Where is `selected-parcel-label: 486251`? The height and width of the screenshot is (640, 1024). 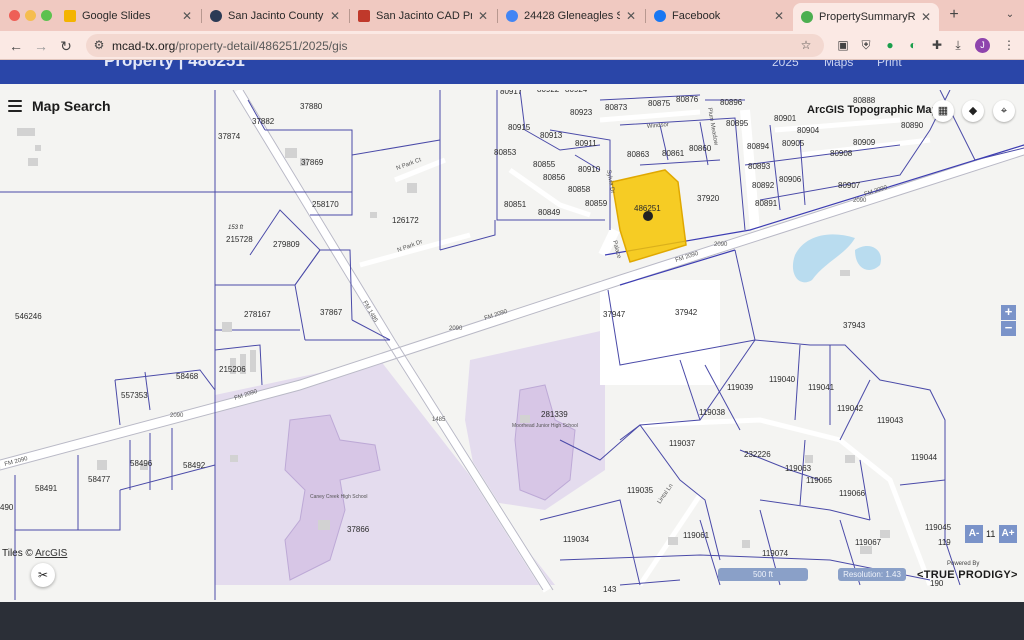 selected-parcel-label: 486251 is located at coordinates (647, 208).